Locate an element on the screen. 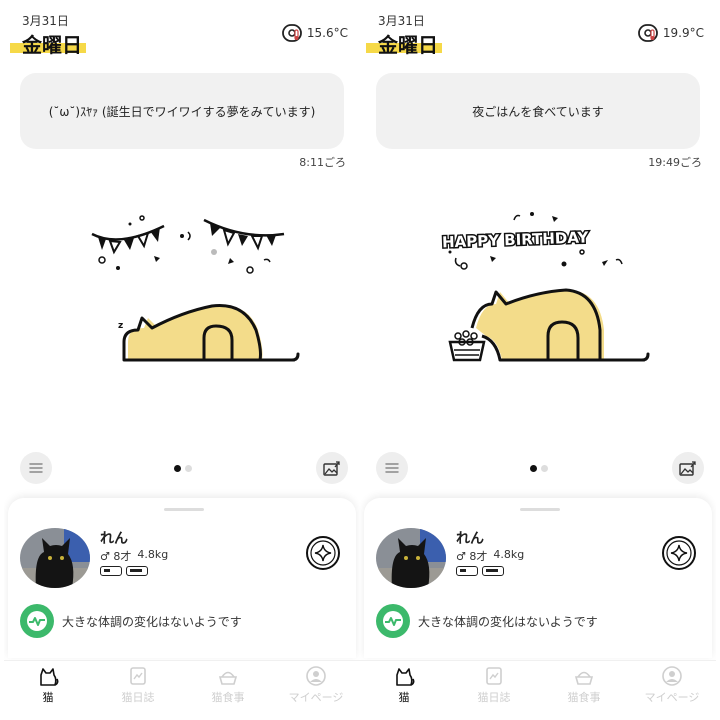 Image resolution: width=720 pixels, height=720 pixels. sleeping-cat-illustration: z is located at coordinates (195, 288).